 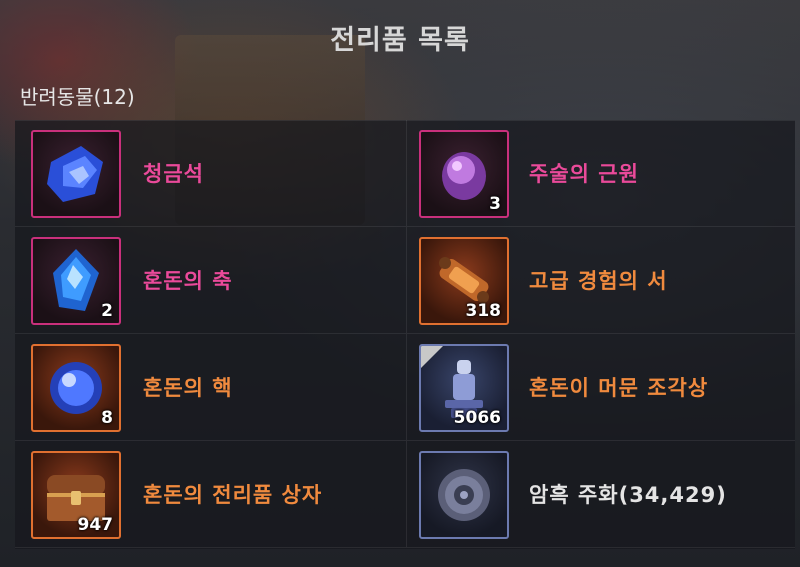 I want to click on item-name: 혼돈이 머문 조각상, so click(x=619, y=388).